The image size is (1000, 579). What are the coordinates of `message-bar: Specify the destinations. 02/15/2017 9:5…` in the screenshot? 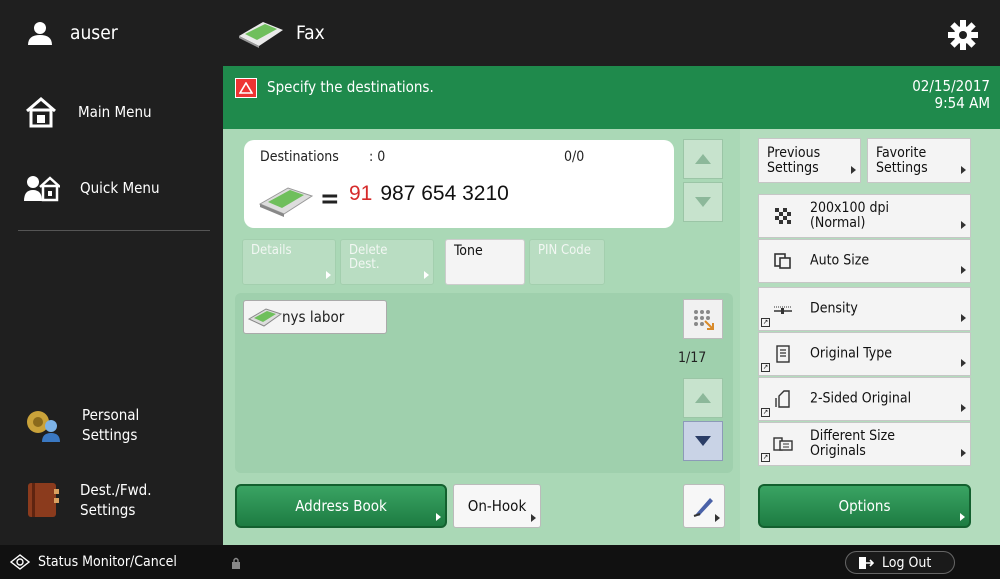 It's located at (611, 97).